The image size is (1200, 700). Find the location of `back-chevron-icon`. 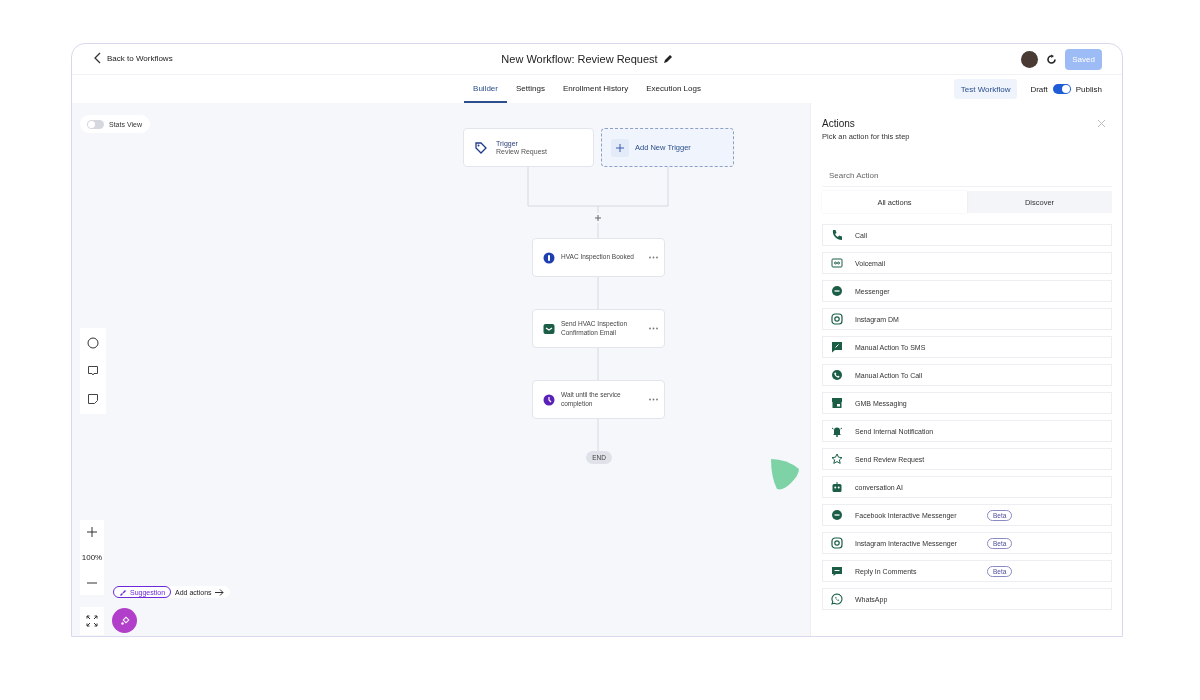

back-chevron-icon is located at coordinates (98, 58).